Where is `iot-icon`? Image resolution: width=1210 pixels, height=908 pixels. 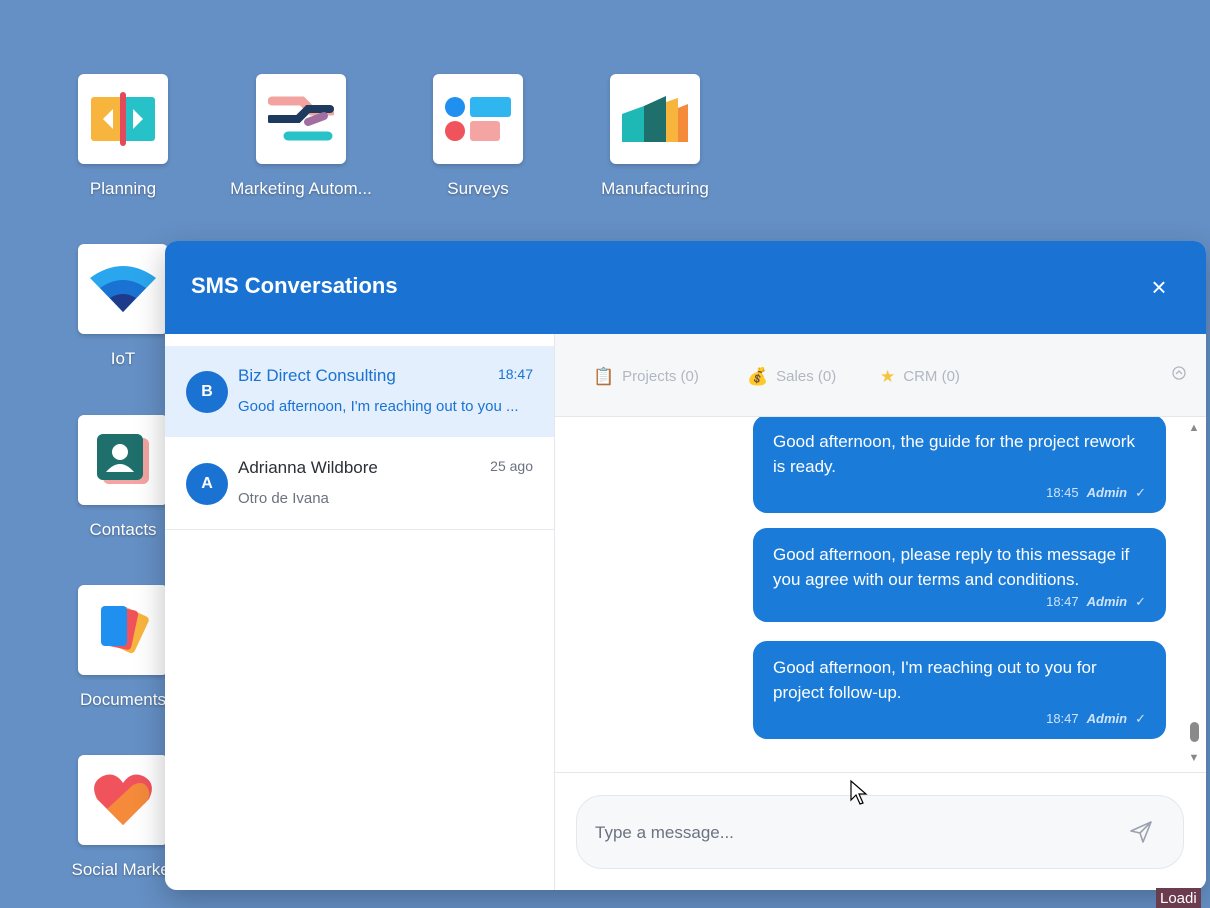
iot-icon is located at coordinates (123, 289).